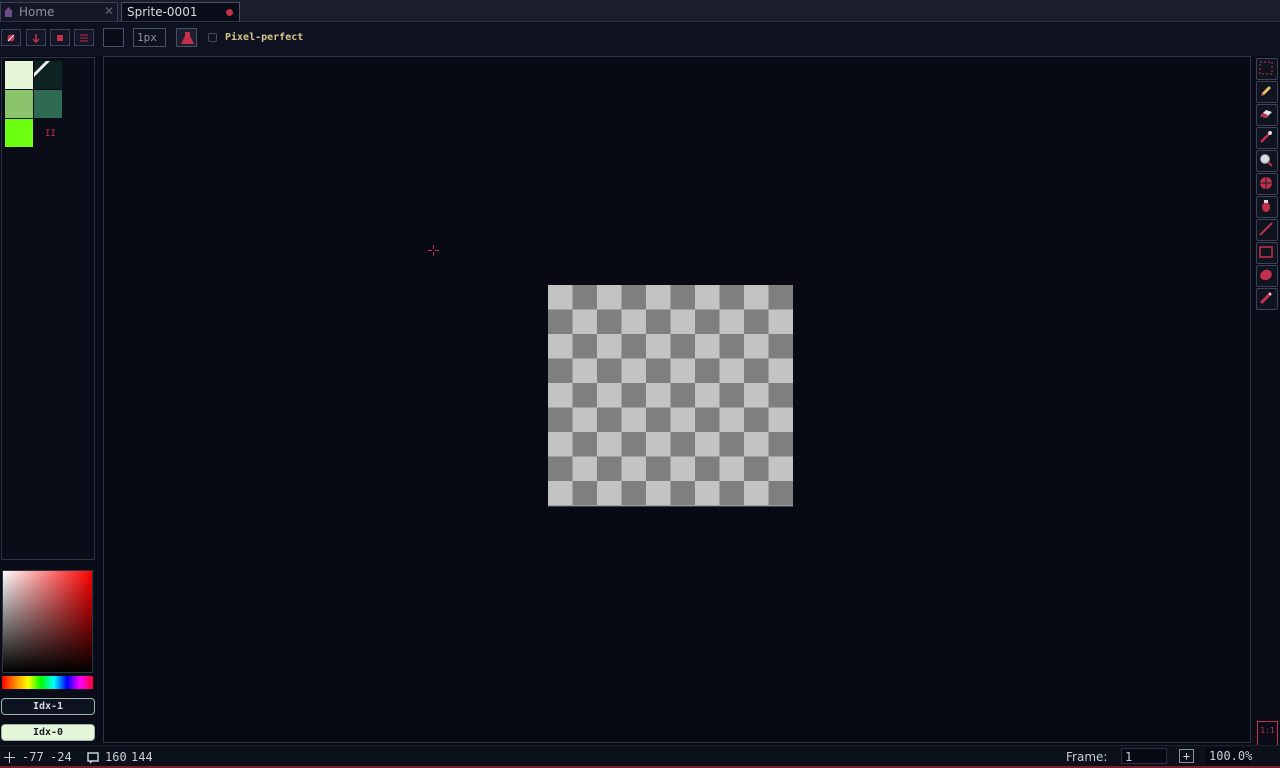  I want to click on pixel-perfect-checkbox, so click(212, 37).